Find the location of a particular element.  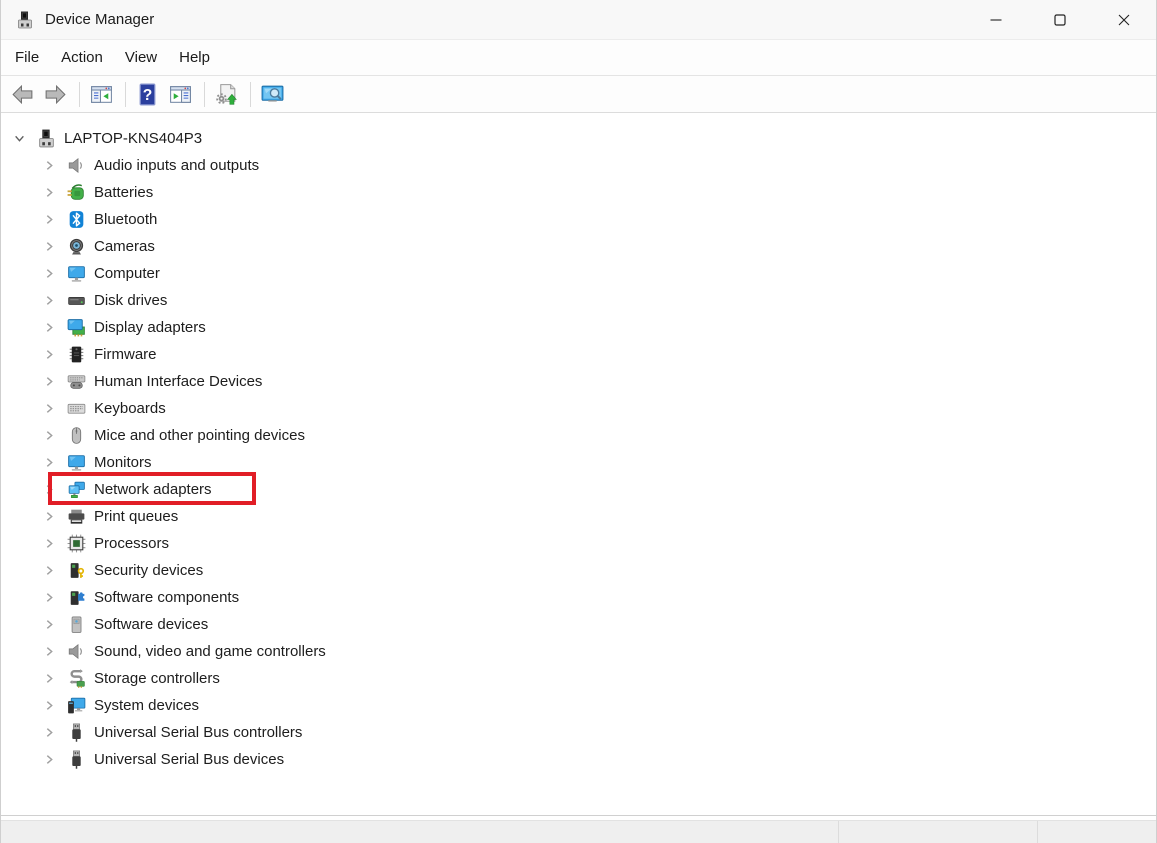

device-search-button is located at coordinates (272, 94).